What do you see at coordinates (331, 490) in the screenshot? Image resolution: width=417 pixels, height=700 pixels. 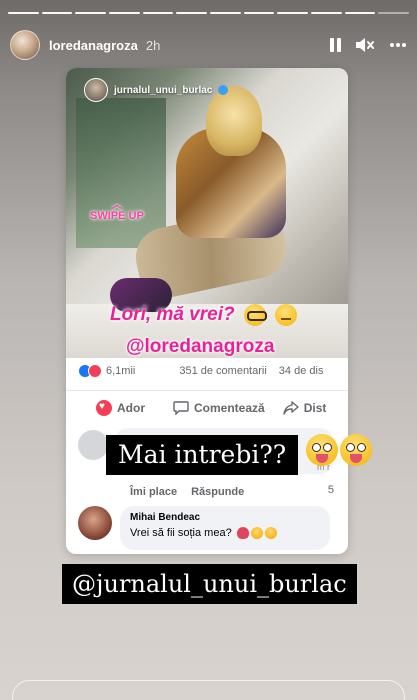 I see `replies-count: 5` at bounding box center [331, 490].